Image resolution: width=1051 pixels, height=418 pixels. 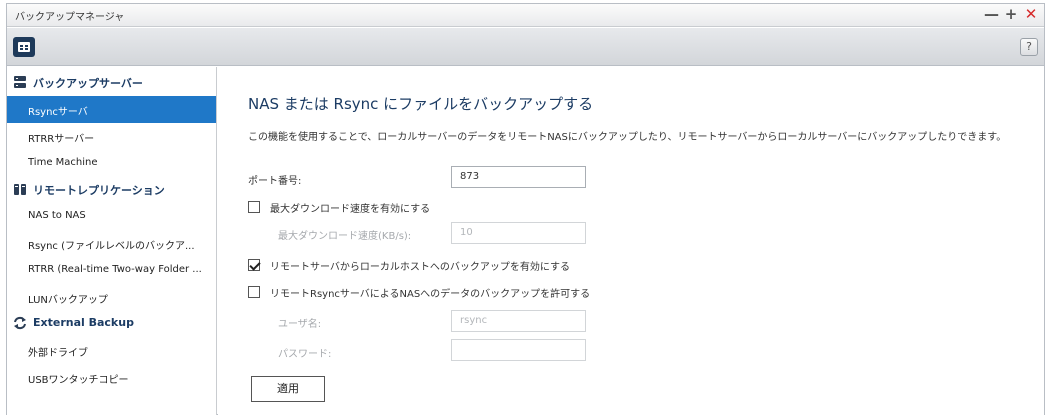 I want to click on app-menu-icon, so click(x=24, y=47).